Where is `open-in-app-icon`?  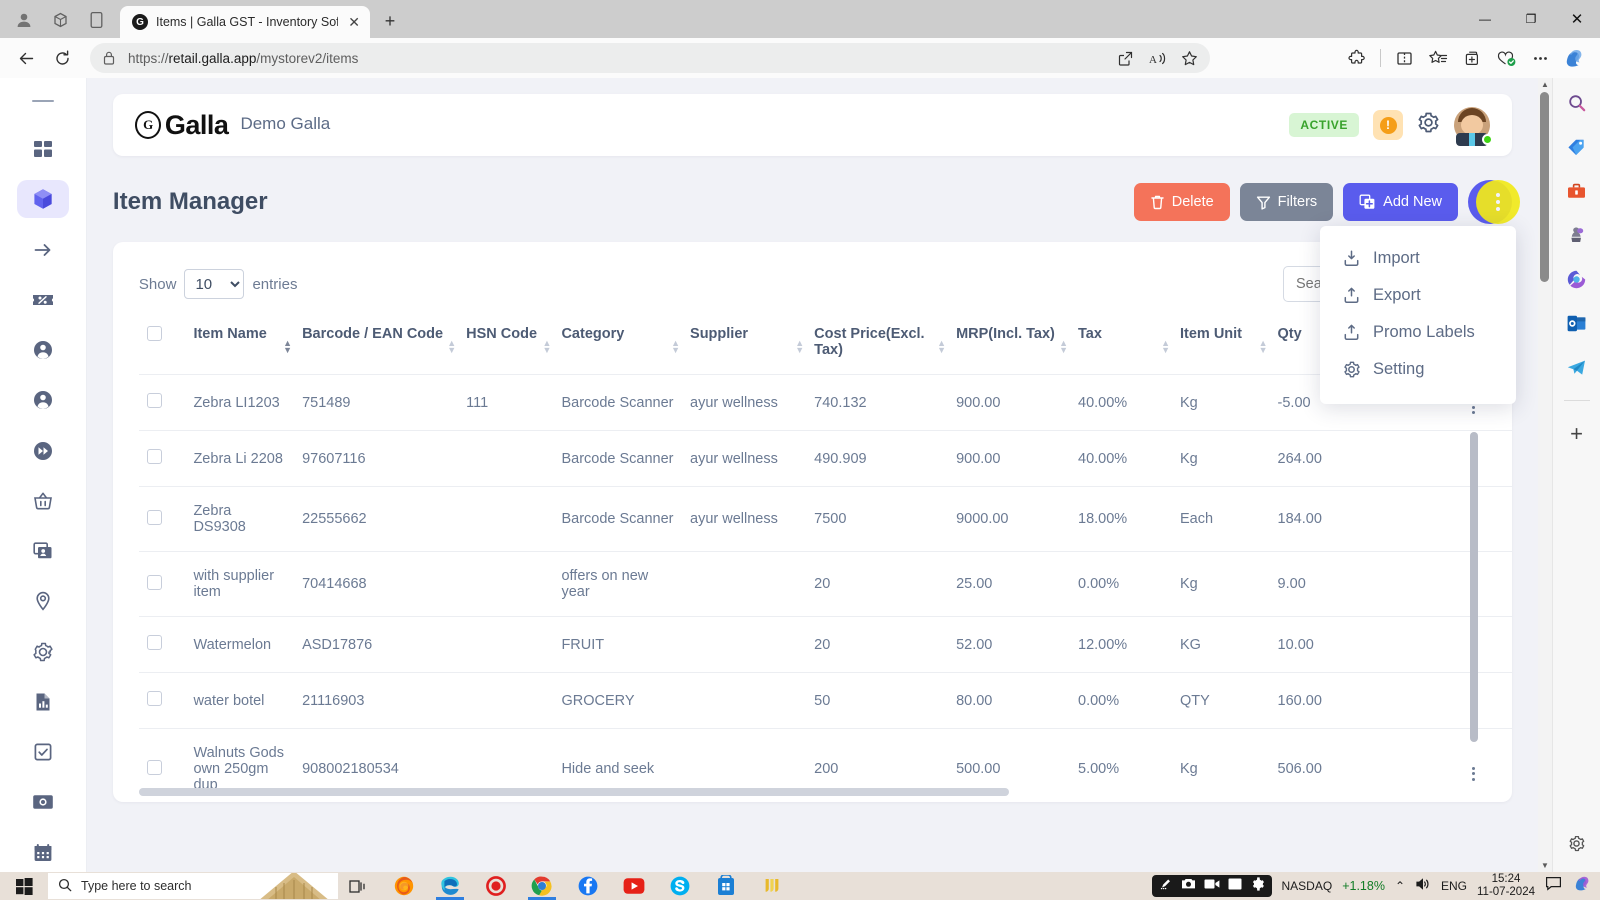 open-in-app-icon is located at coordinates (1125, 58).